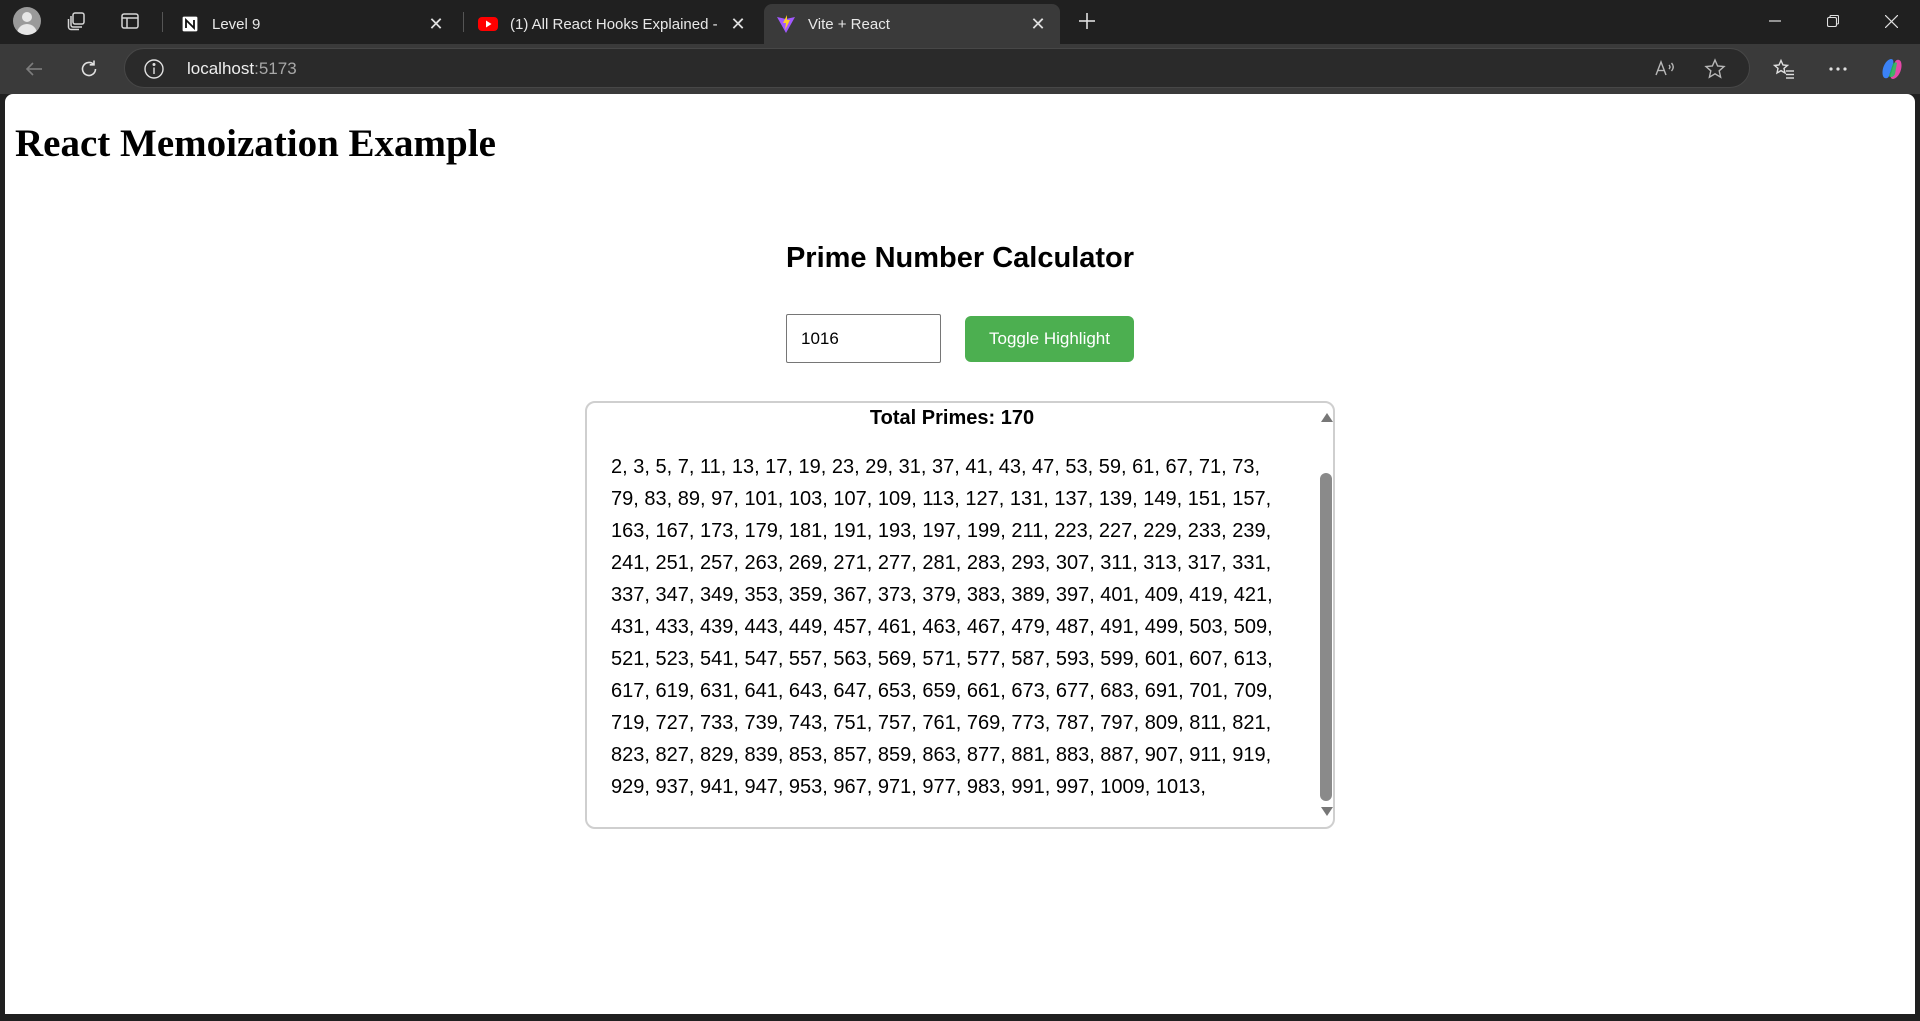  What do you see at coordinates (313, 24) in the screenshot?
I see `browser-tab: Level 9 ✕` at bounding box center [313, 24].